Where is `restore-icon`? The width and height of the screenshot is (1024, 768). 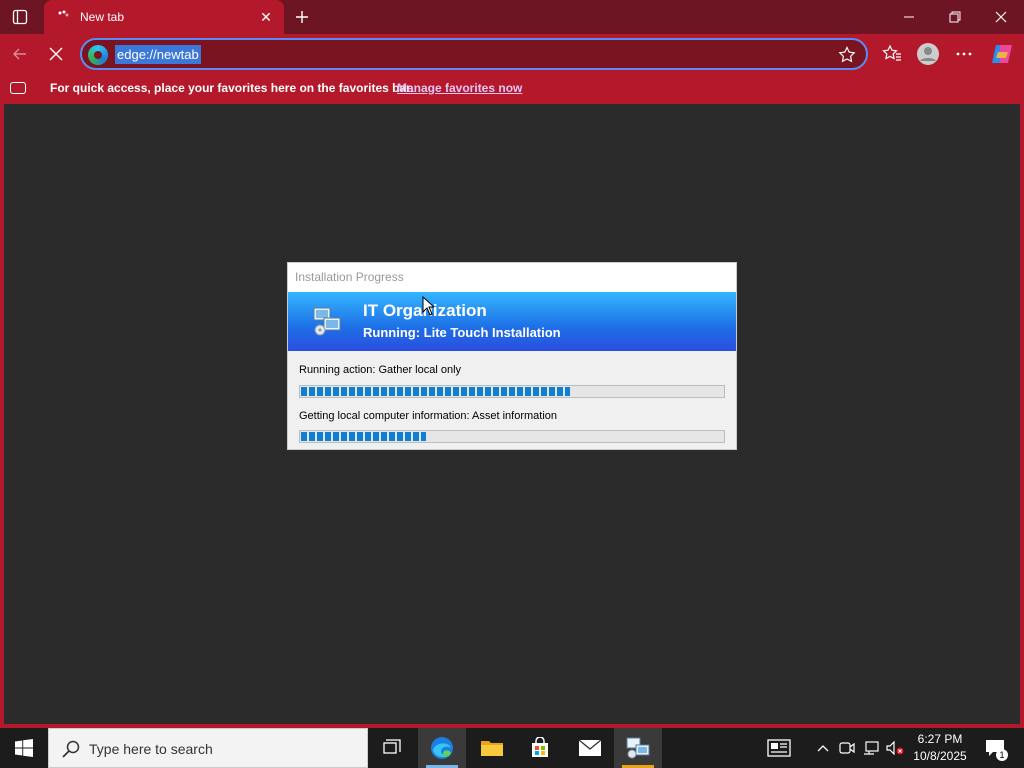
restore-icon is located at coordinates (955, 17).